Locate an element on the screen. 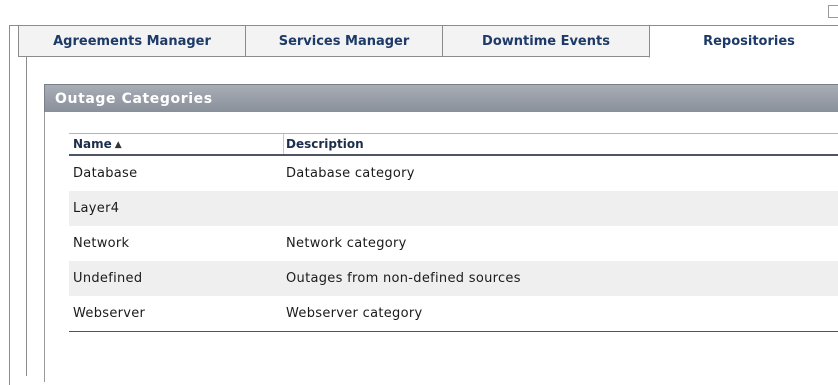 The width and height of the screenshot is (838, 385). tab-agreements-manager: Agreements Manager is located at coordinates (132, 41).